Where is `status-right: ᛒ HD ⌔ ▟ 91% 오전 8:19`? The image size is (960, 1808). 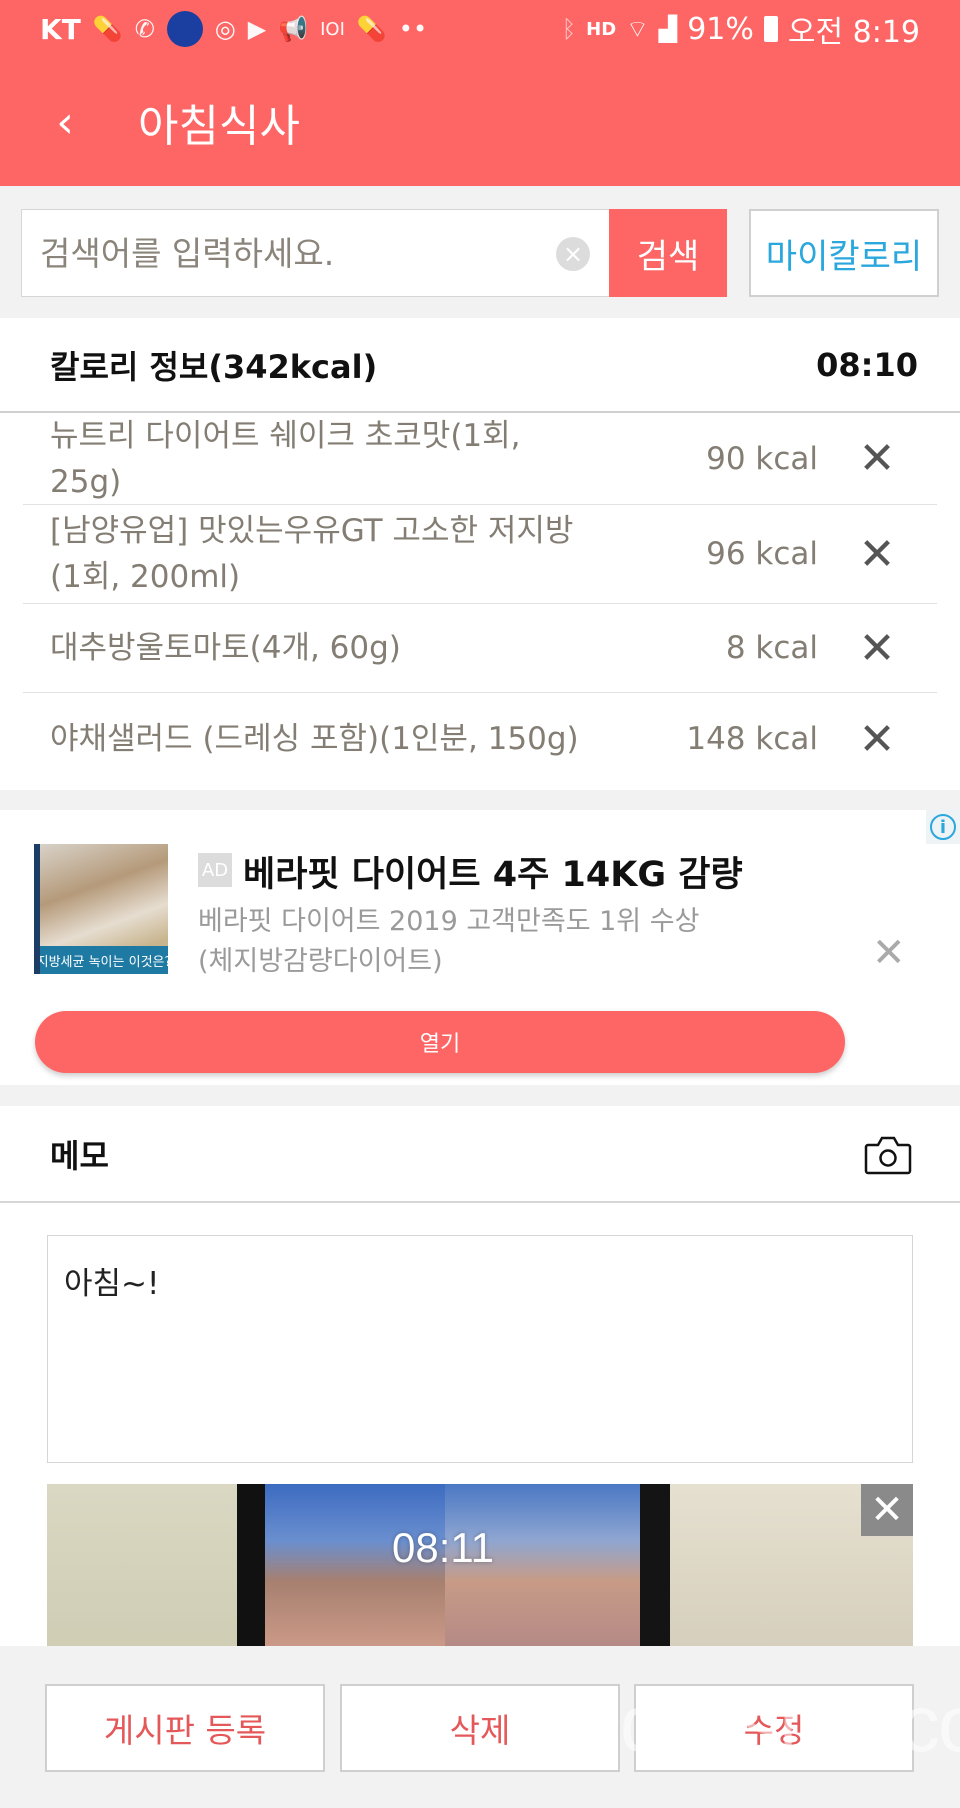 status-right: ᛒ HD ⌔ ▟ 91% 오전 8:19 is located at coordinates (741, 29).